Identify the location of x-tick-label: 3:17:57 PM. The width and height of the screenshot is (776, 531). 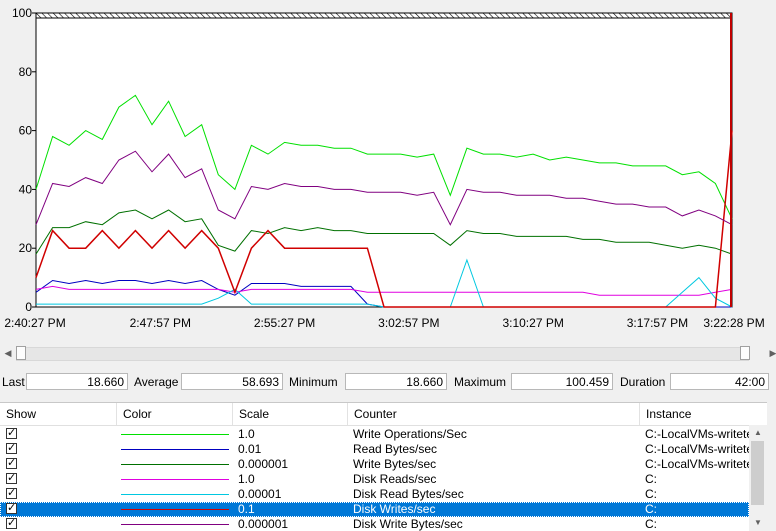
(657, 323).